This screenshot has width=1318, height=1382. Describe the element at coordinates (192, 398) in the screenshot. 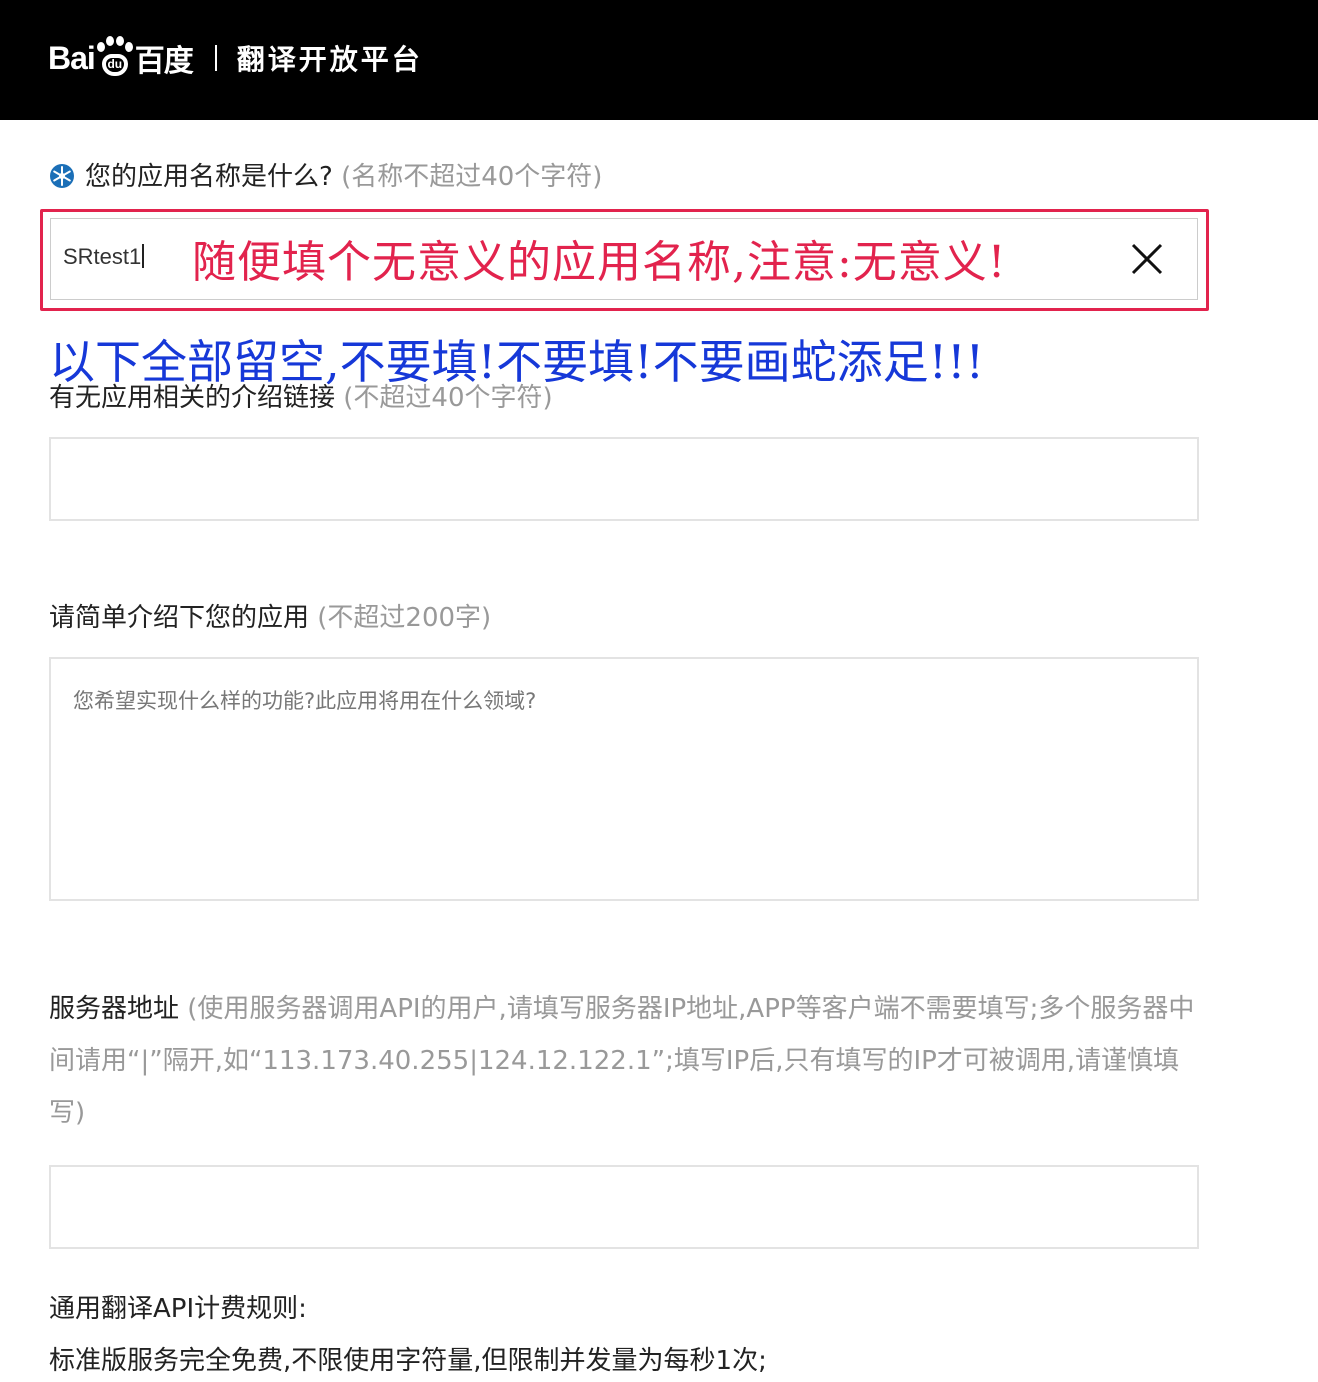

I see `intro-link-label: 有无应用相关的介绍链接` at that location.